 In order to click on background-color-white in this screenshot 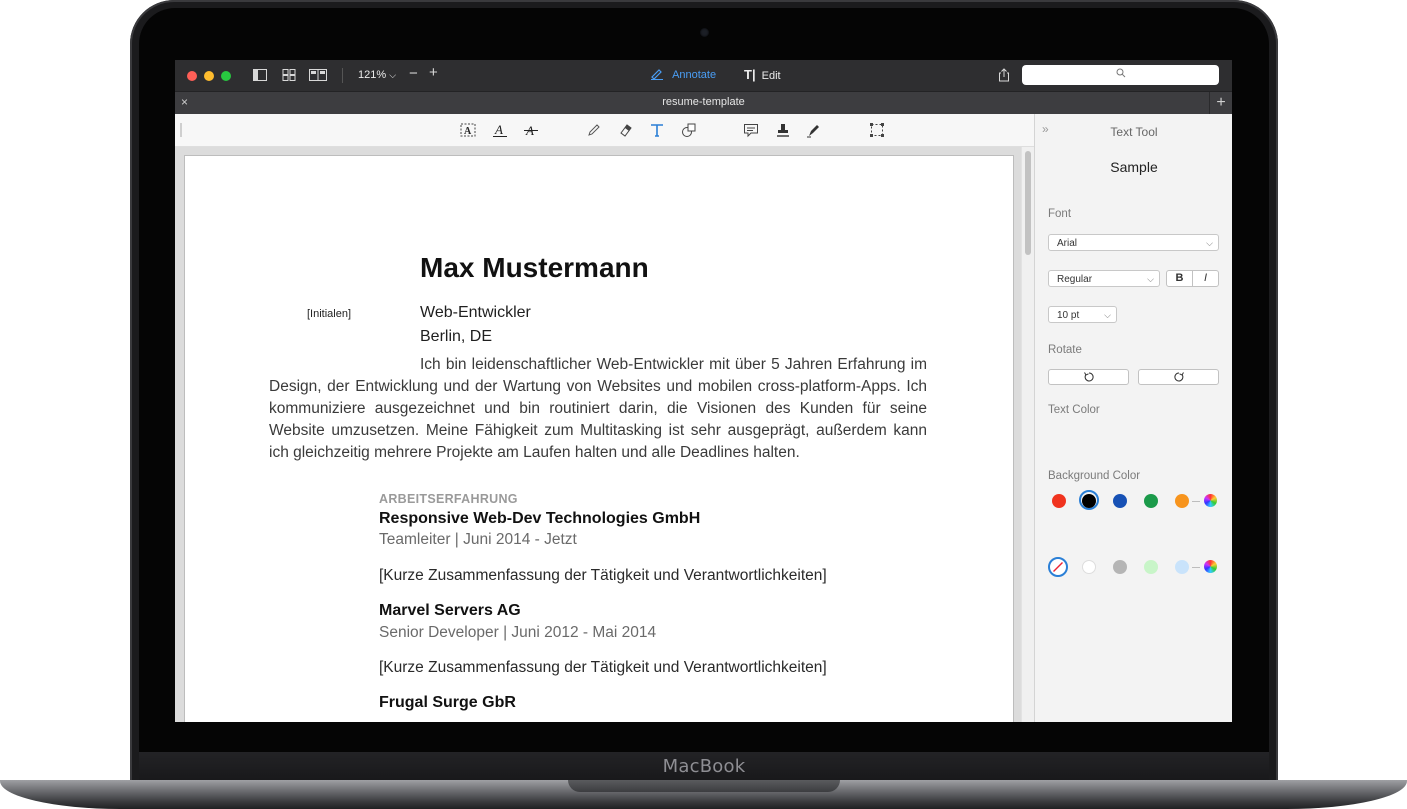, I will do `click(1089, 567)`.